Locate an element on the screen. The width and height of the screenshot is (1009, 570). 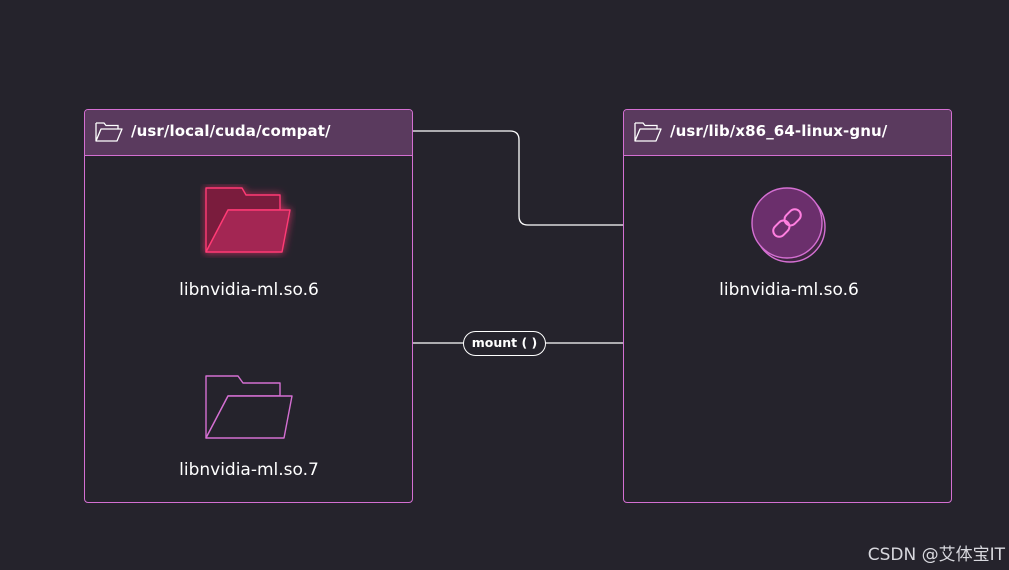
target-file-label: libnvidia-ml.so.6 is located at coordinates (789, 290).